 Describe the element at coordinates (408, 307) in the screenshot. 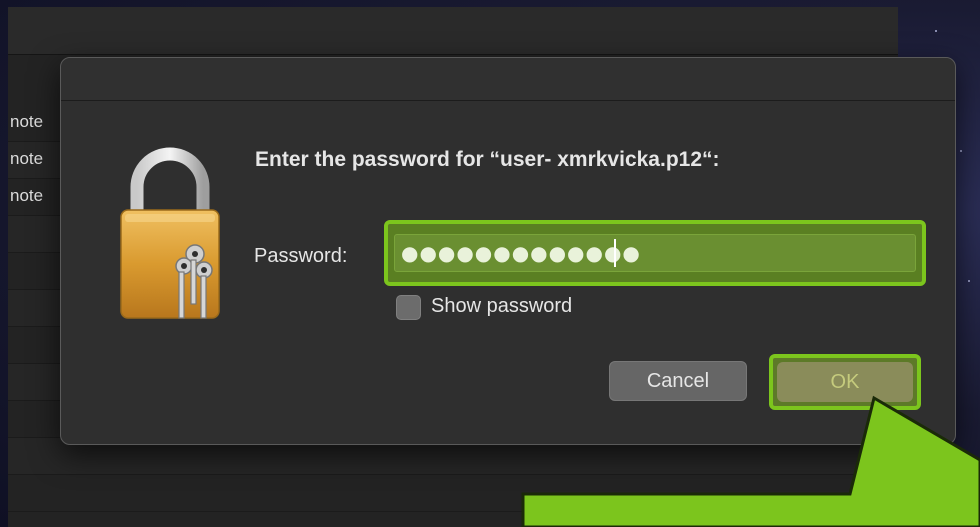

I see `show-password-checkbox` at that location.